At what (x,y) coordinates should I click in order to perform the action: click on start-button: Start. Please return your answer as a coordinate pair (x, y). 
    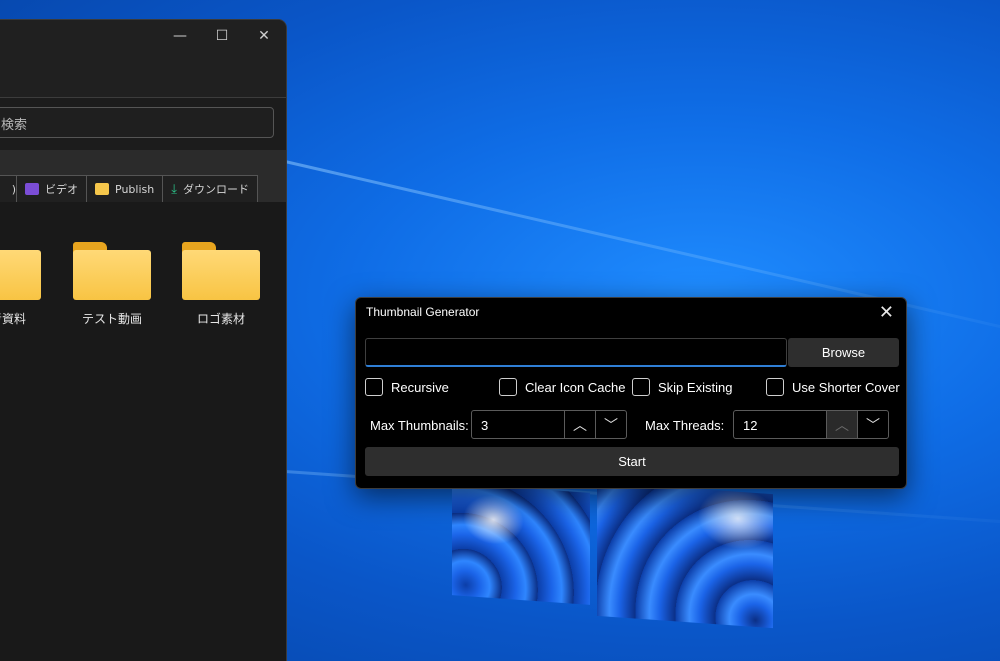
    Looking at the image, I should click on (632, 461).